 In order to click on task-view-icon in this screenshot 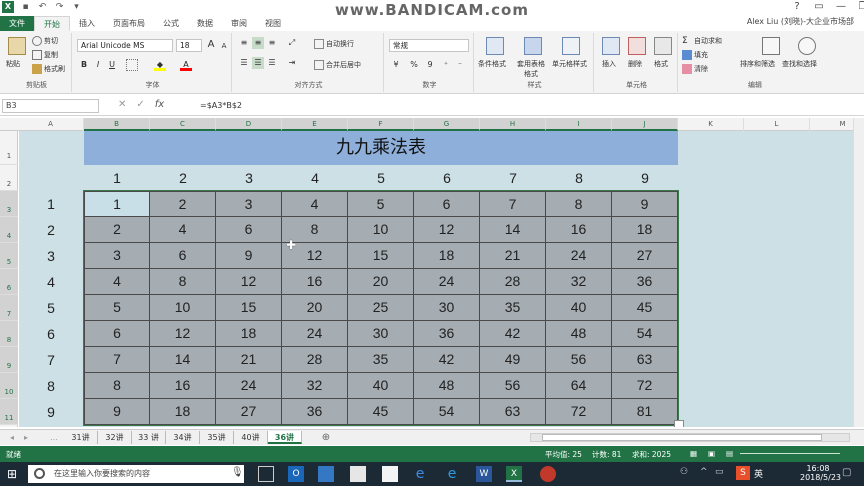, I will do `click(266, 474)`.